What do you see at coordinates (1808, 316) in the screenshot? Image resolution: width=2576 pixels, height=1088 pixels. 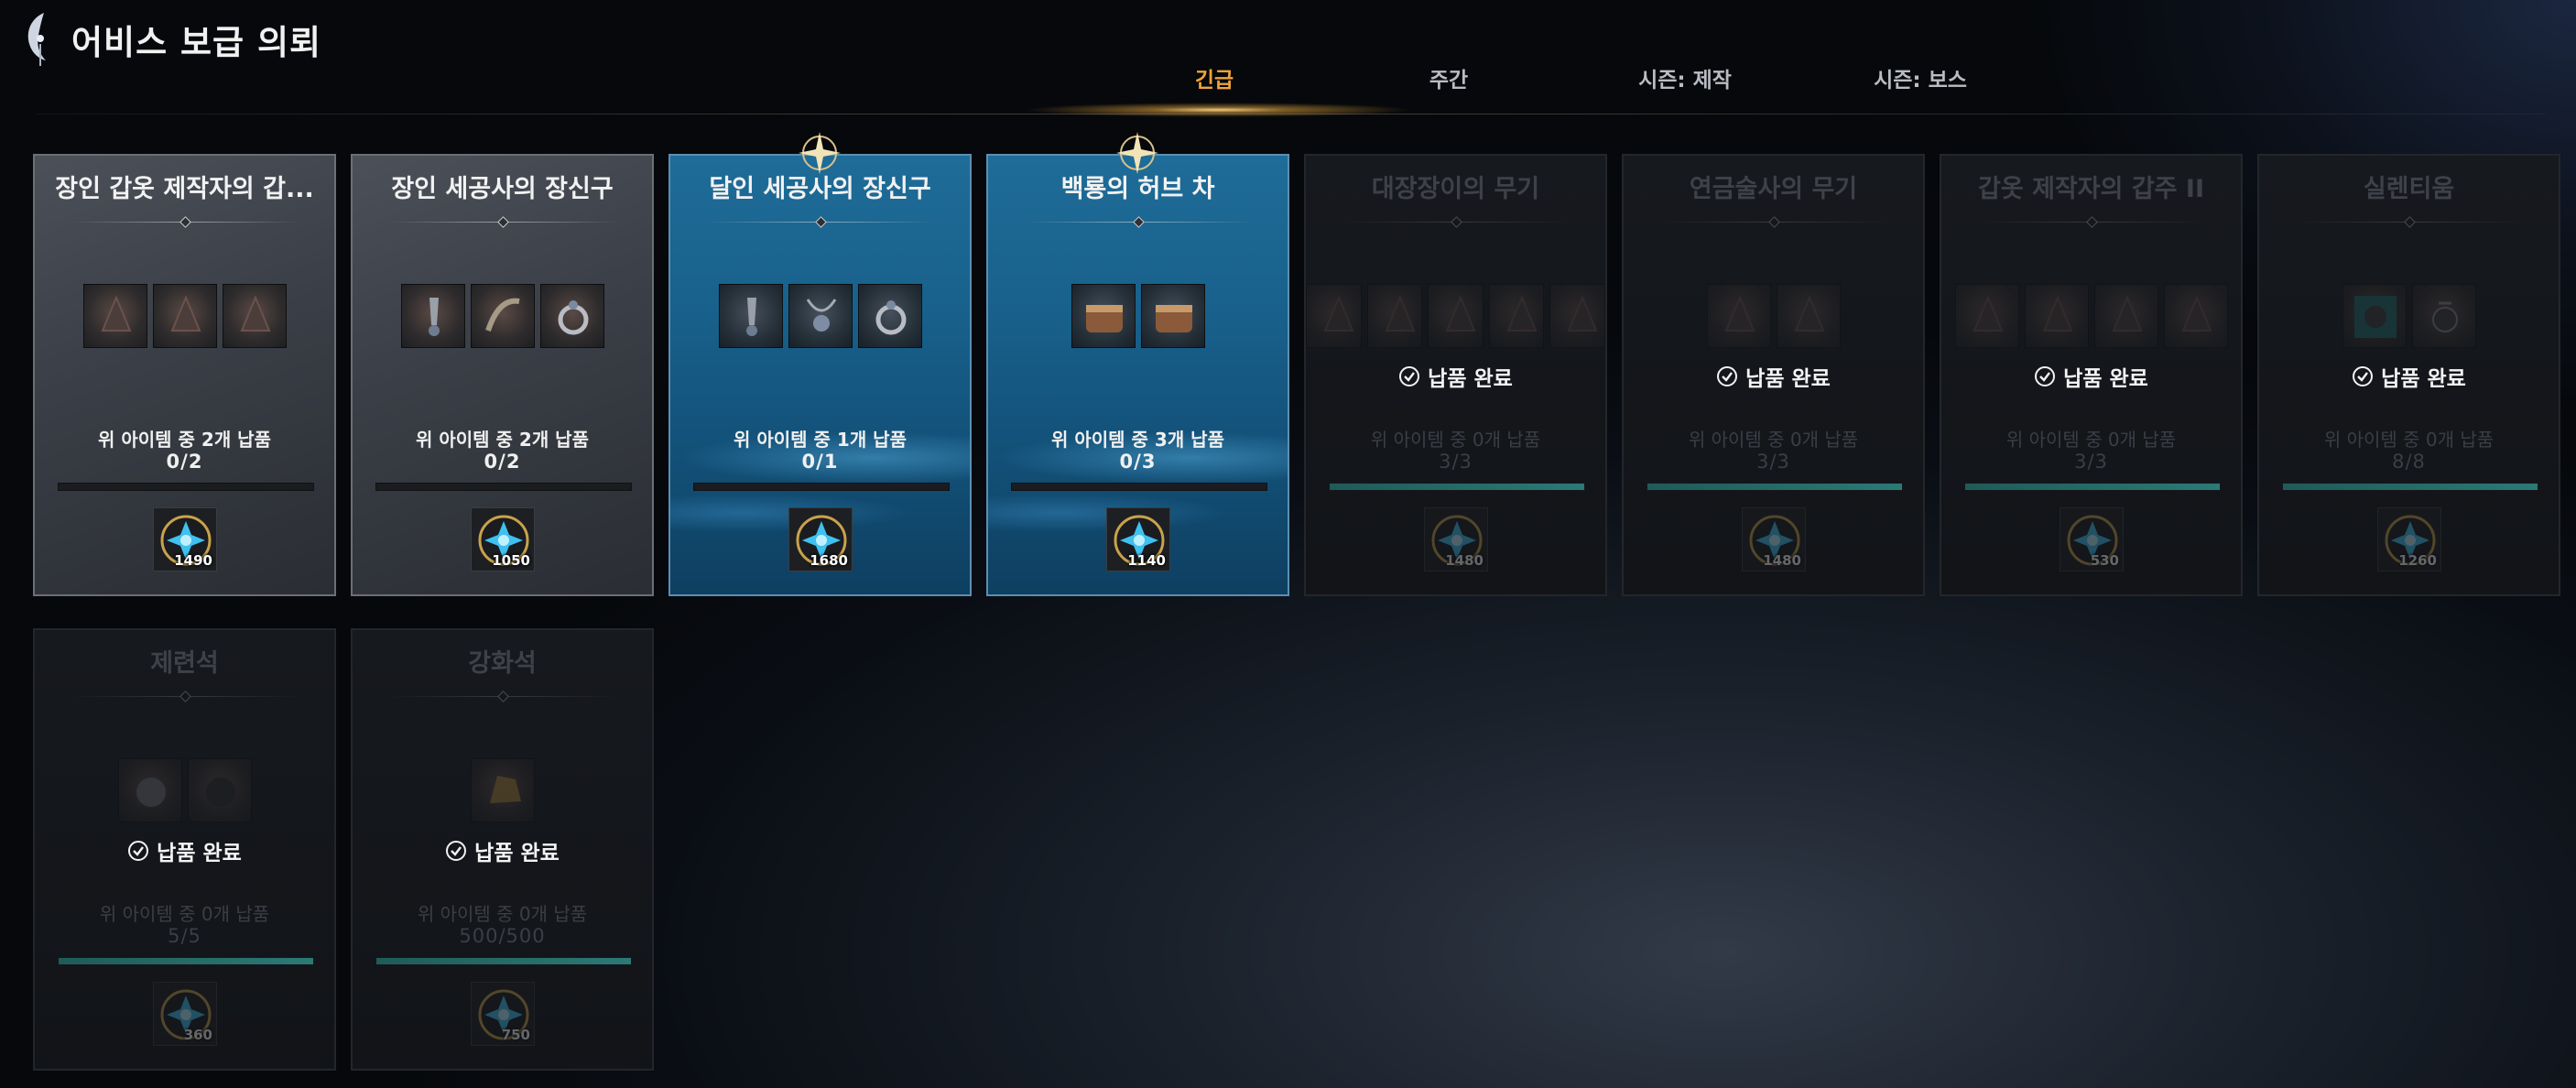 I see `orb-icon` at bounding box center [1808, 316].